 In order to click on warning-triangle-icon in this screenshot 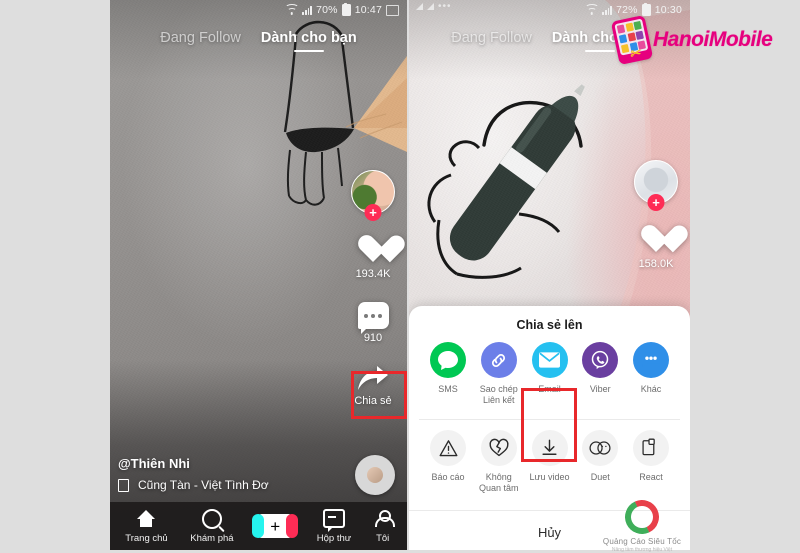, I will do `click(448, 447)`.